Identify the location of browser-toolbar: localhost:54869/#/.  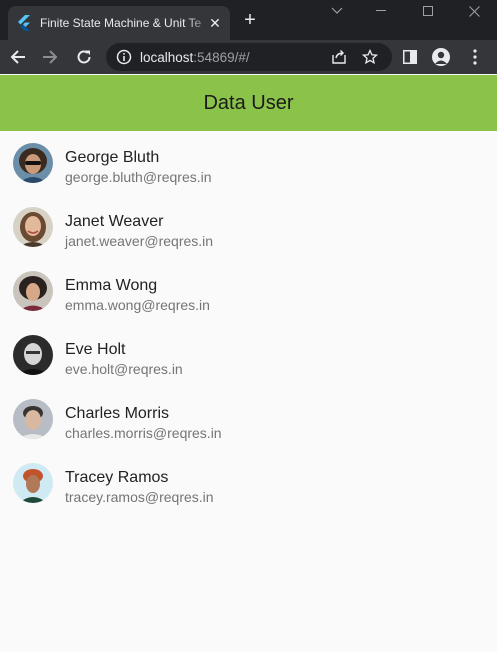
(248, 57).